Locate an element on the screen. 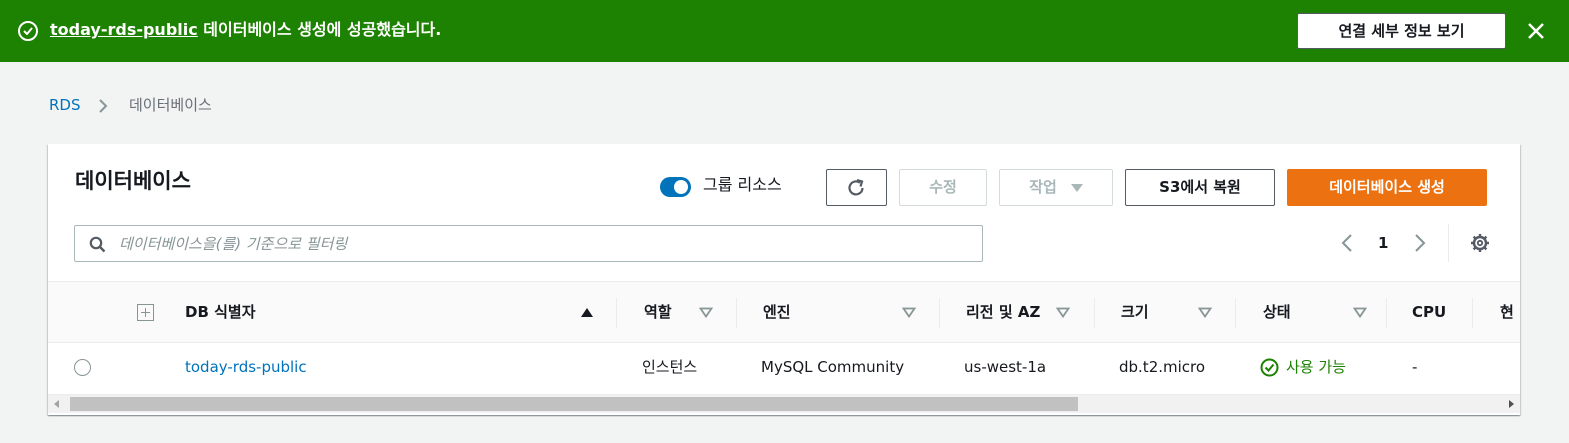  horizontal-scrollbar is located at coordinates (784, 403).